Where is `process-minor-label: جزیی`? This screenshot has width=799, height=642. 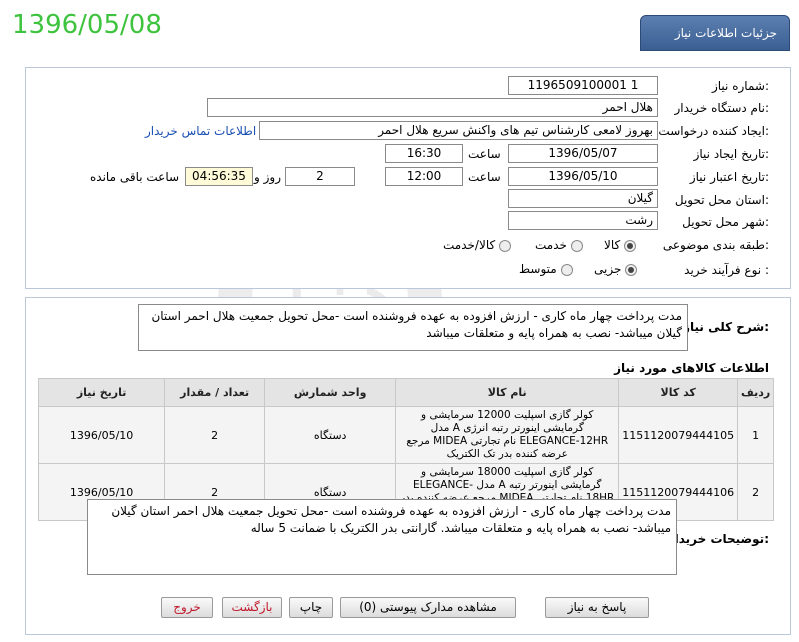 process-minor-label: جزیی is located at coordinates (608, 269).